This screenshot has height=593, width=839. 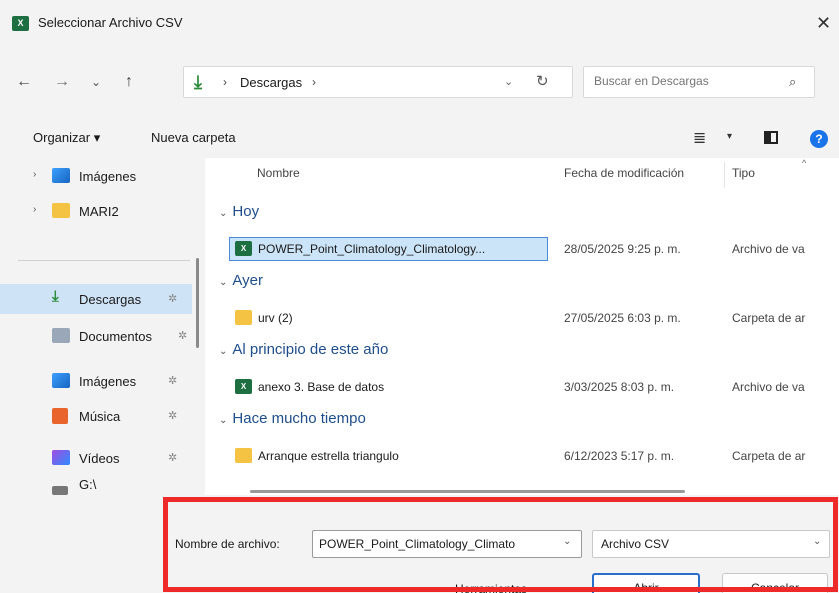 What do you see at coordinates (378, 82) in the screenshot?
I see `address-bar: ⤓ › Descargas › ⌄ ↻` at bounding box center [378, 82].